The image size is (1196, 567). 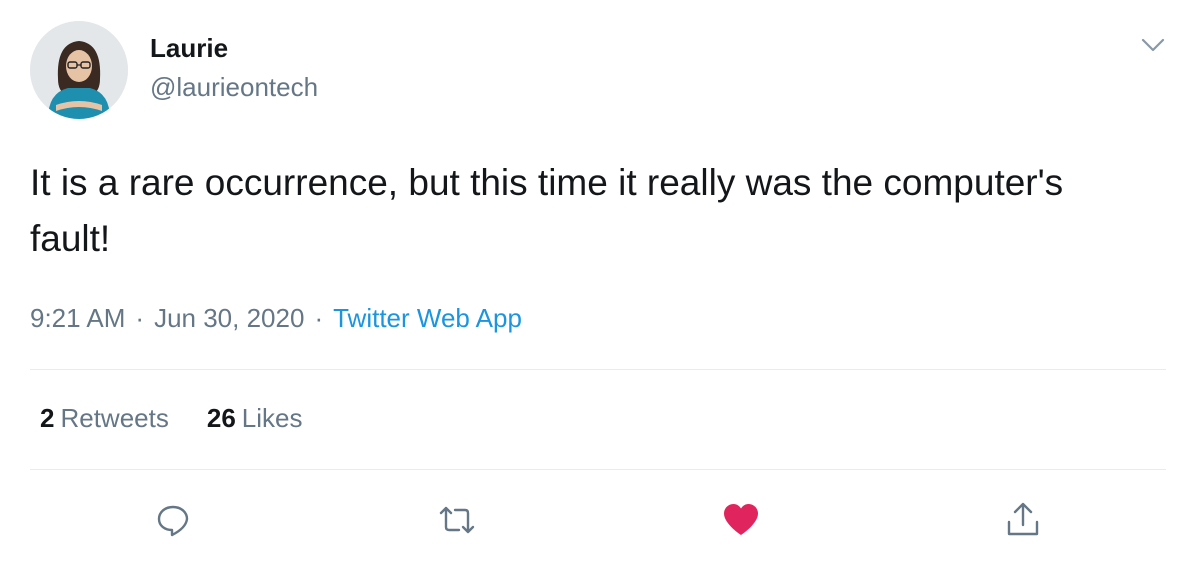 I want to click on share-upload-icon, so click(x=1023, y=519).